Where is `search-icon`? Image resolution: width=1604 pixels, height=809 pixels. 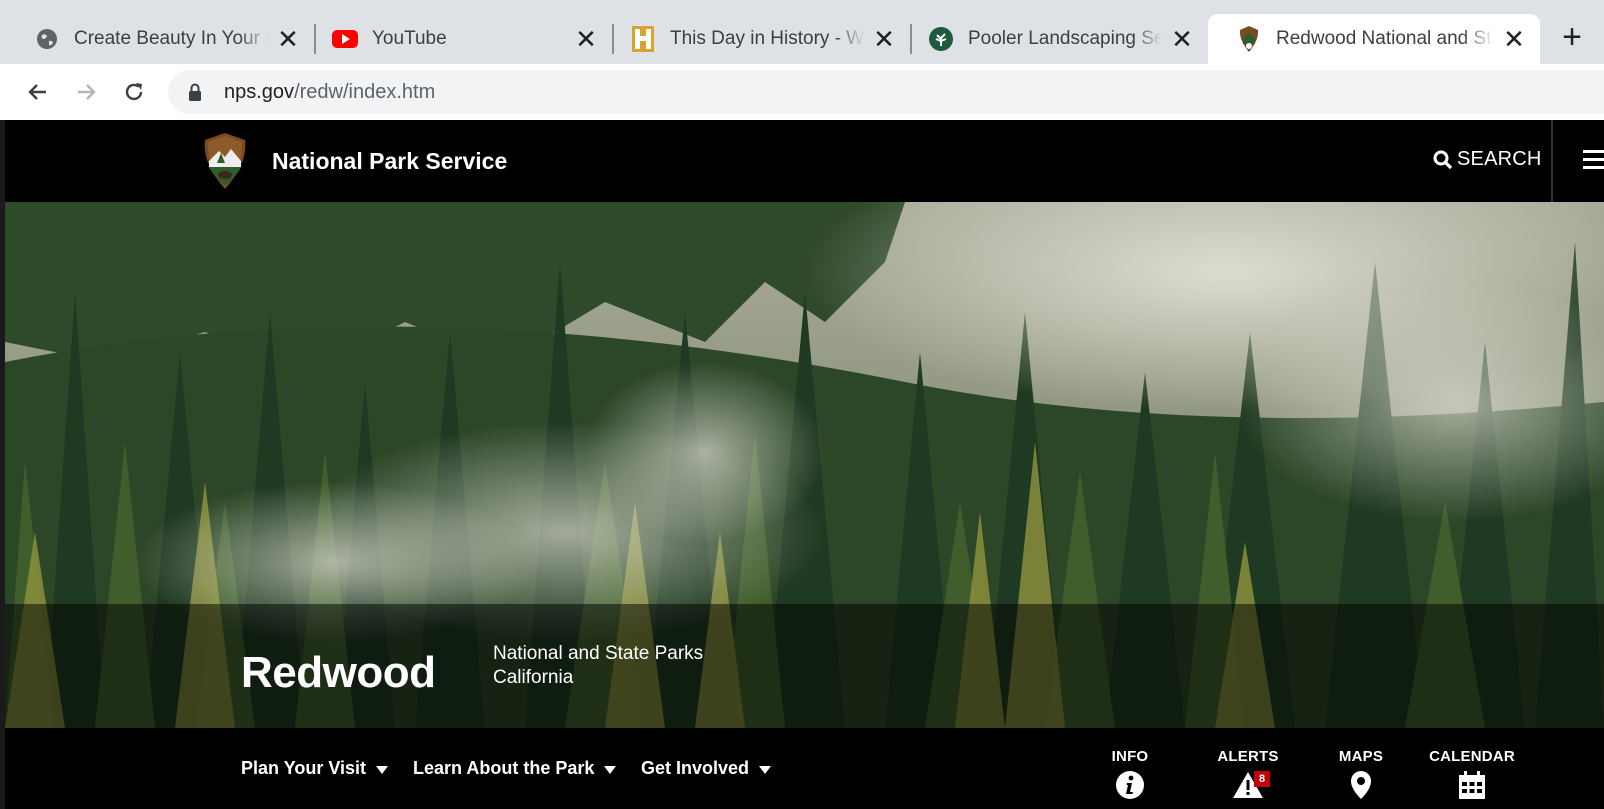
search-icon is located at coordinates (1443, 159).